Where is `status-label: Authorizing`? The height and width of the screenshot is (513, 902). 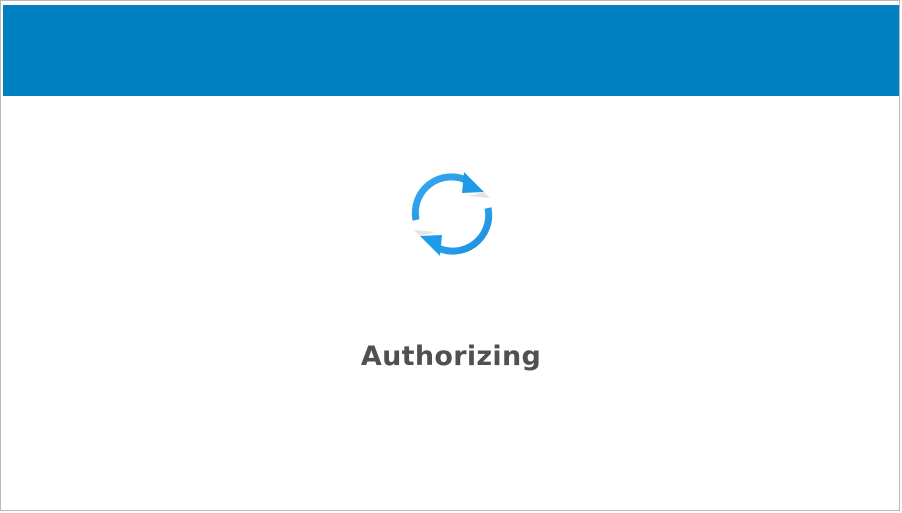
status-label: Authorizing is located at coordinates (451, 356).